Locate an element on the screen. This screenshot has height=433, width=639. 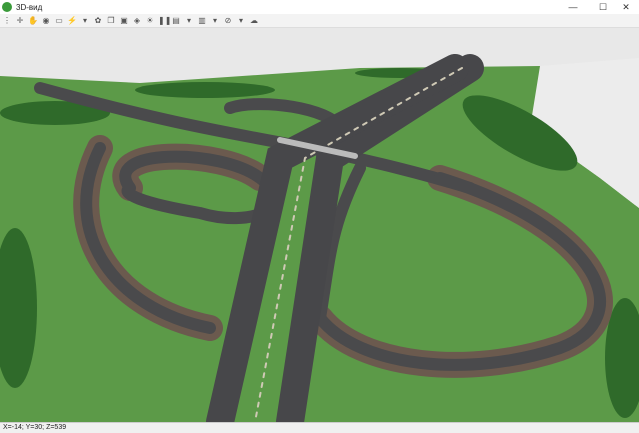
screen-icon: ▥ is located at coordinates (202, 21).